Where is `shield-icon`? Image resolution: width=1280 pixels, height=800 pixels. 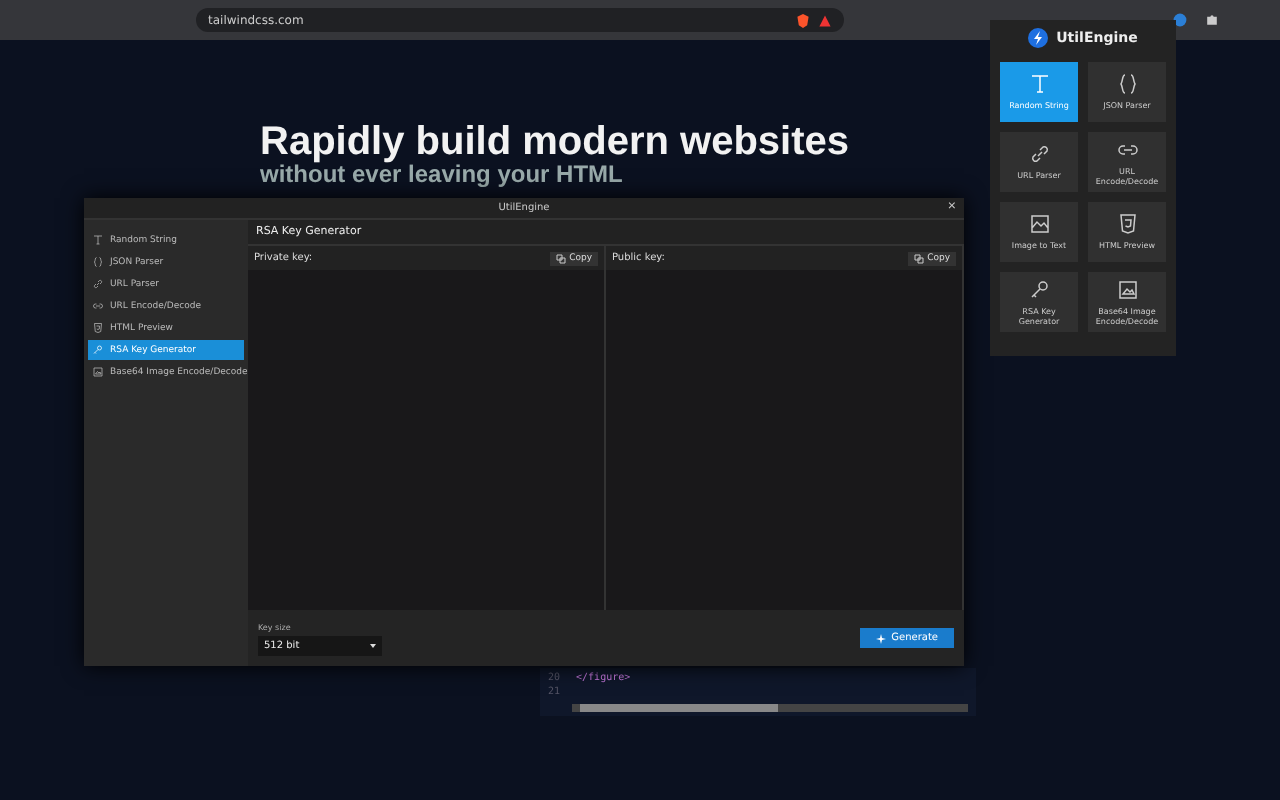 shield-icon is located at coordinates (803, 20).